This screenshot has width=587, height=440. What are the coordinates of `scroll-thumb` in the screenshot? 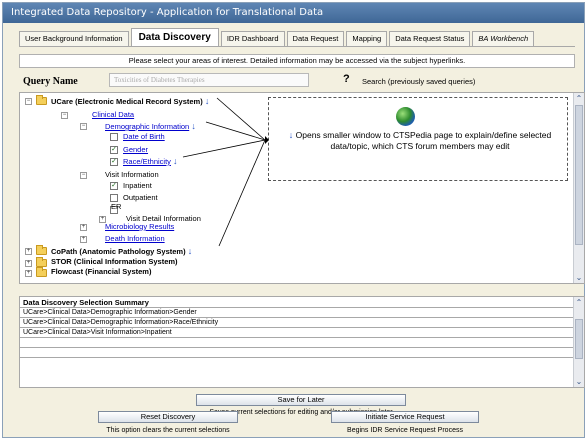 It's located at (579, 339).